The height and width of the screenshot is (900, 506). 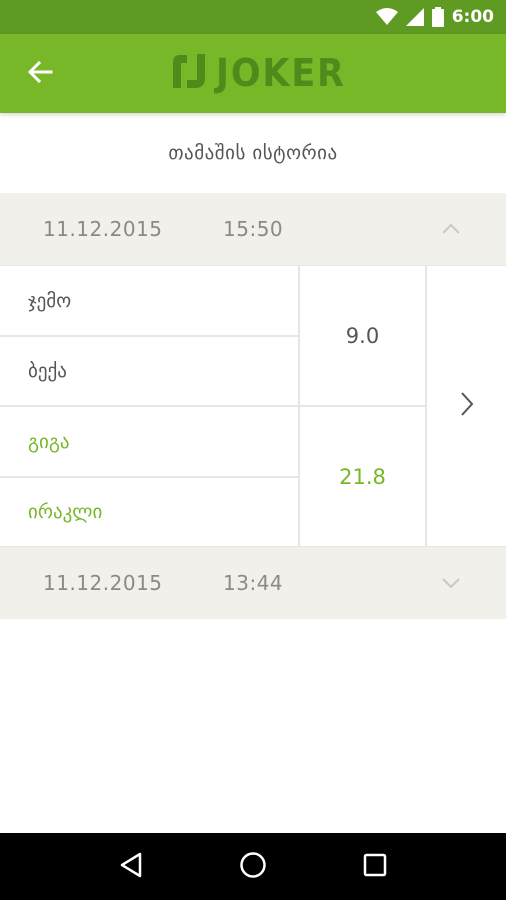 I want to click on signal-icon, so click(x=414, y=17).